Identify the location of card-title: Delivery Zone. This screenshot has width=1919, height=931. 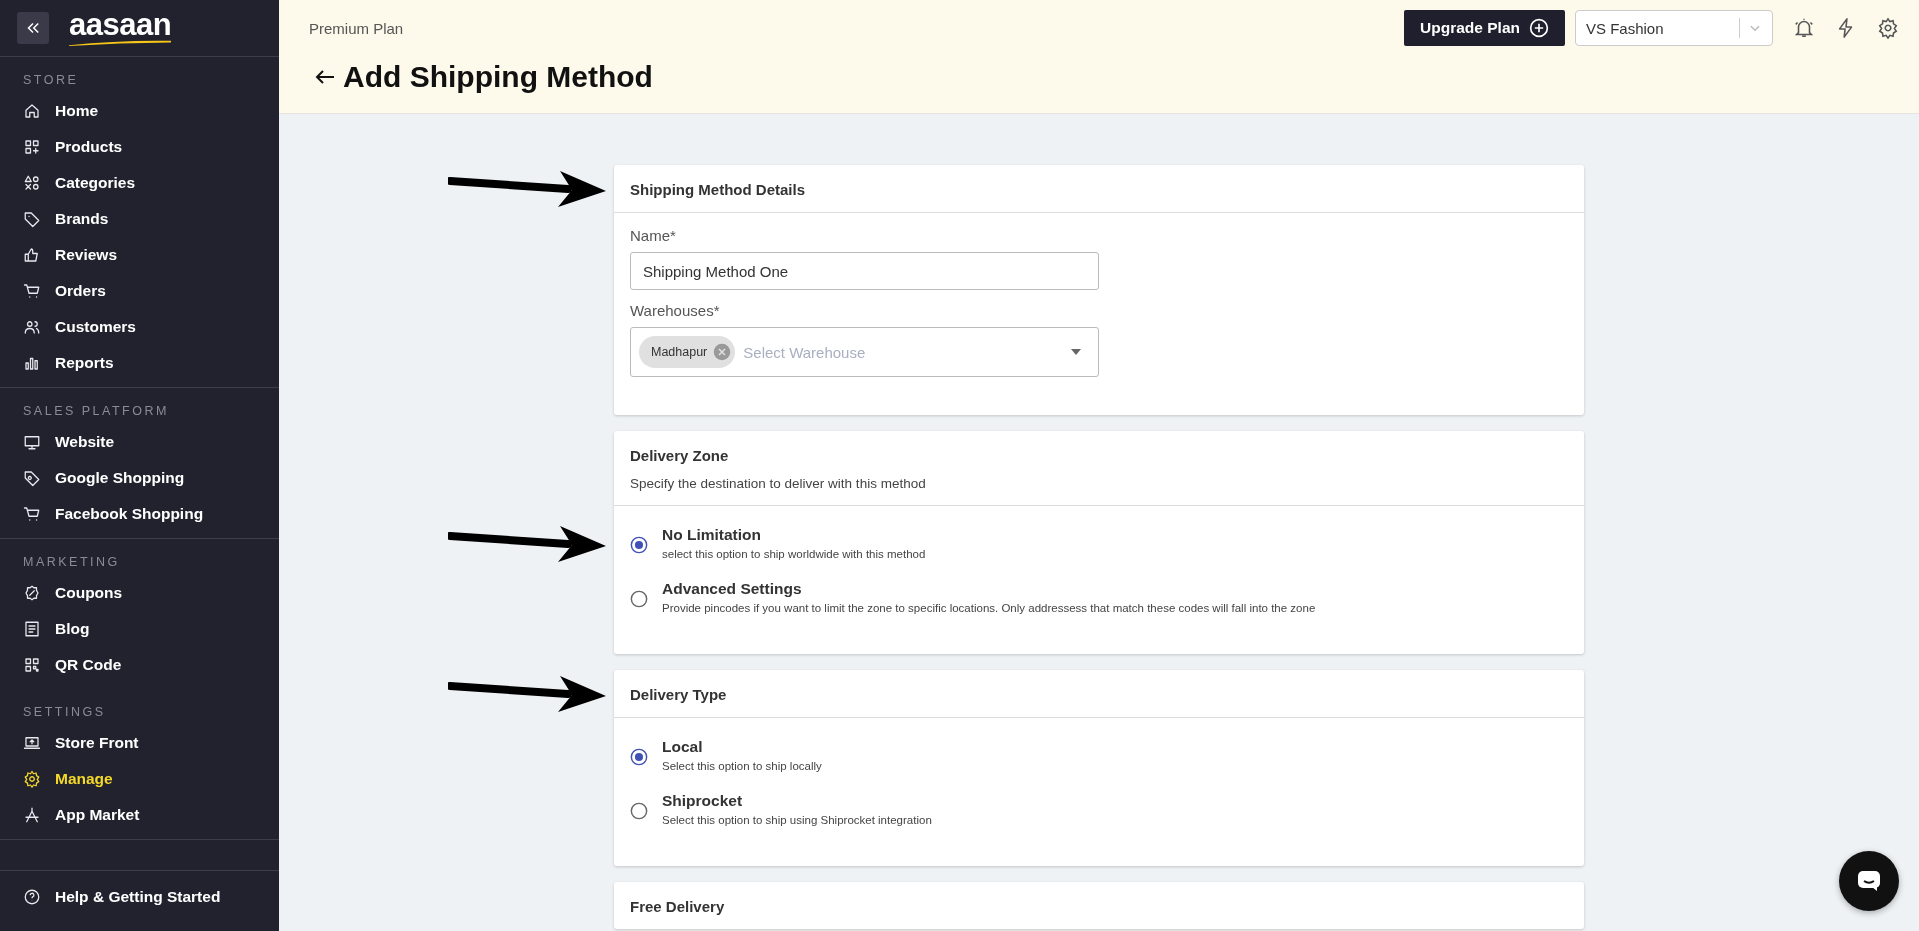
(680, 455).